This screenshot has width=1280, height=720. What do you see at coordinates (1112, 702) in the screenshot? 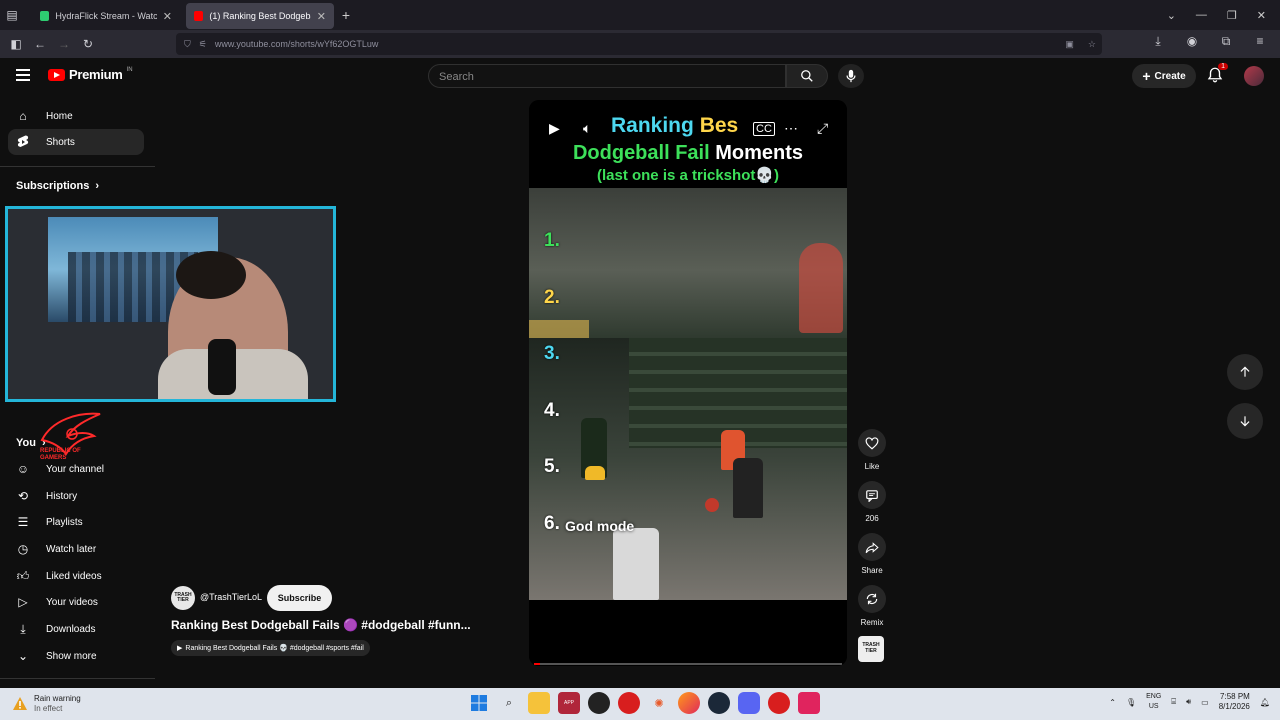
I see `chevron-up-icon: ⌃` at bounding box center [1112, 702].